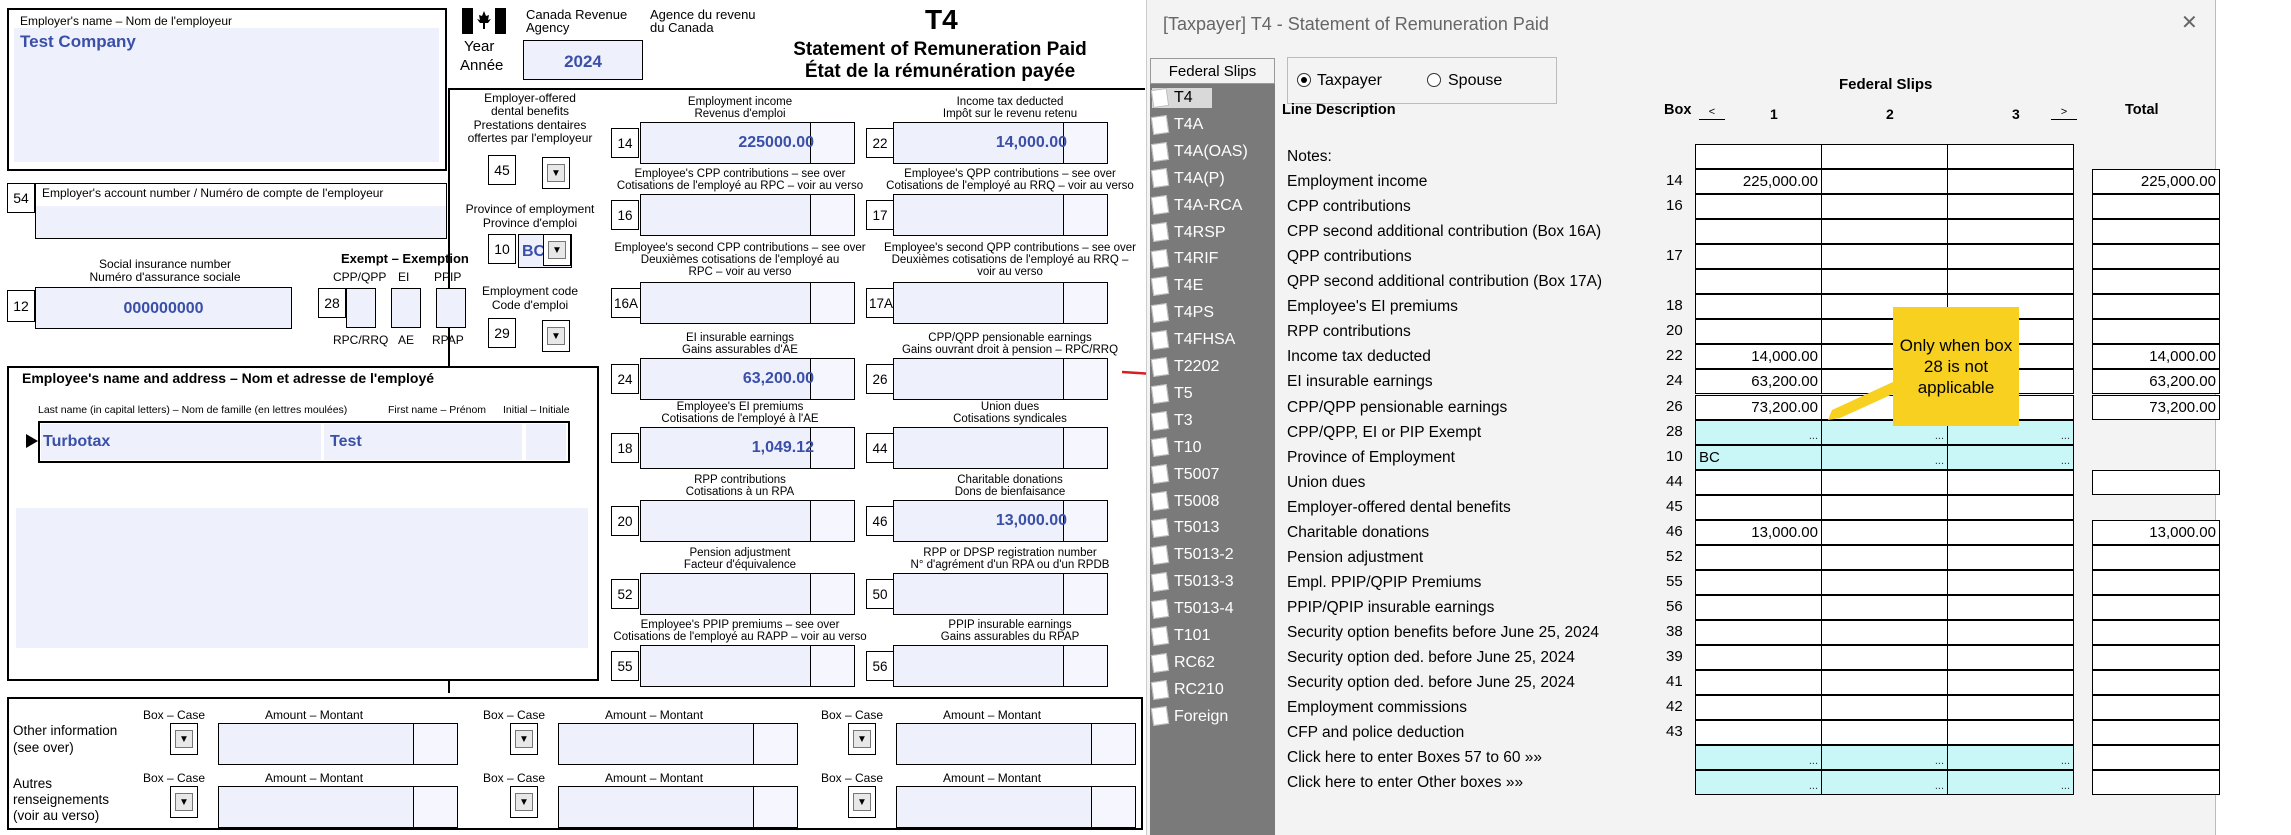 This screenshot has width=2291, height=835. Describe the element at coordinates (1187, 689) in the screenshot. I see `sidebar-item-rc210: RC210` at that location.